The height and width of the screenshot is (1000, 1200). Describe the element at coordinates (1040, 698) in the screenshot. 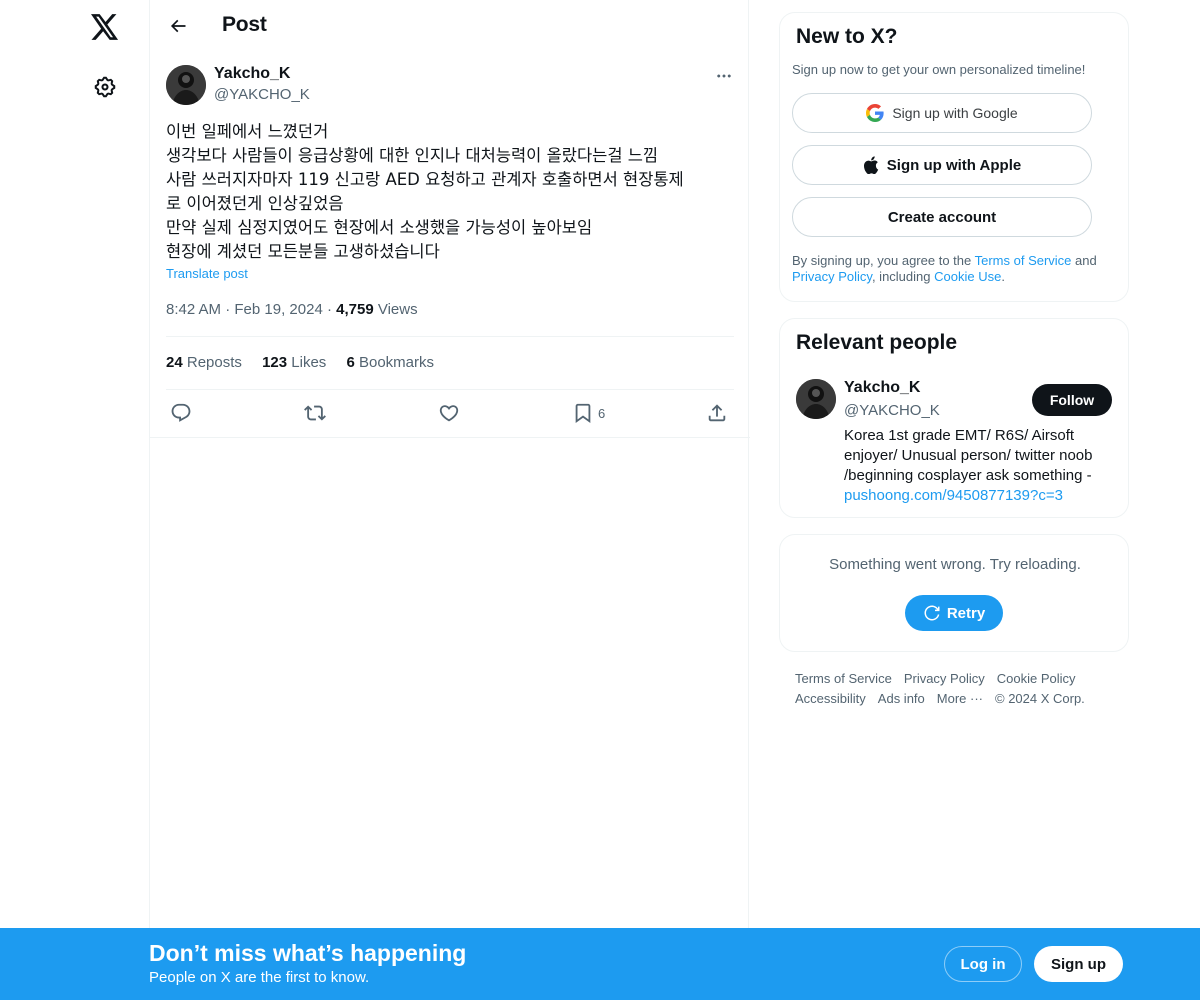

I see `footer-copyright: © 2024 X Corp.` at that location.